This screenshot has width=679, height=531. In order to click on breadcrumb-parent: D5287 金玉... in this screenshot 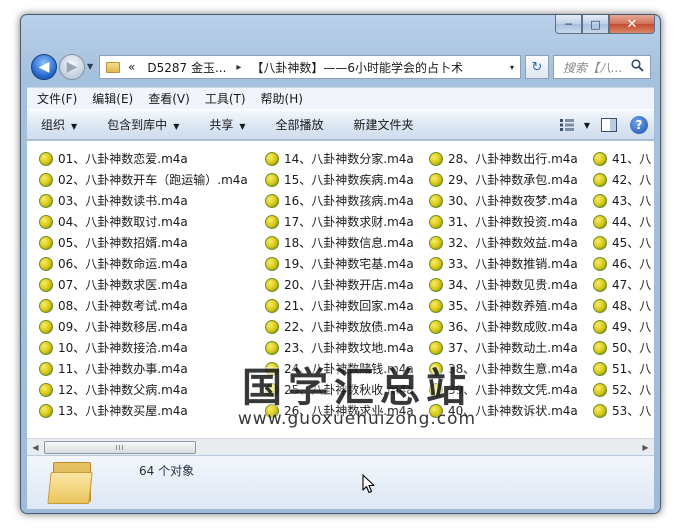, I will do `click(186, 67)`.